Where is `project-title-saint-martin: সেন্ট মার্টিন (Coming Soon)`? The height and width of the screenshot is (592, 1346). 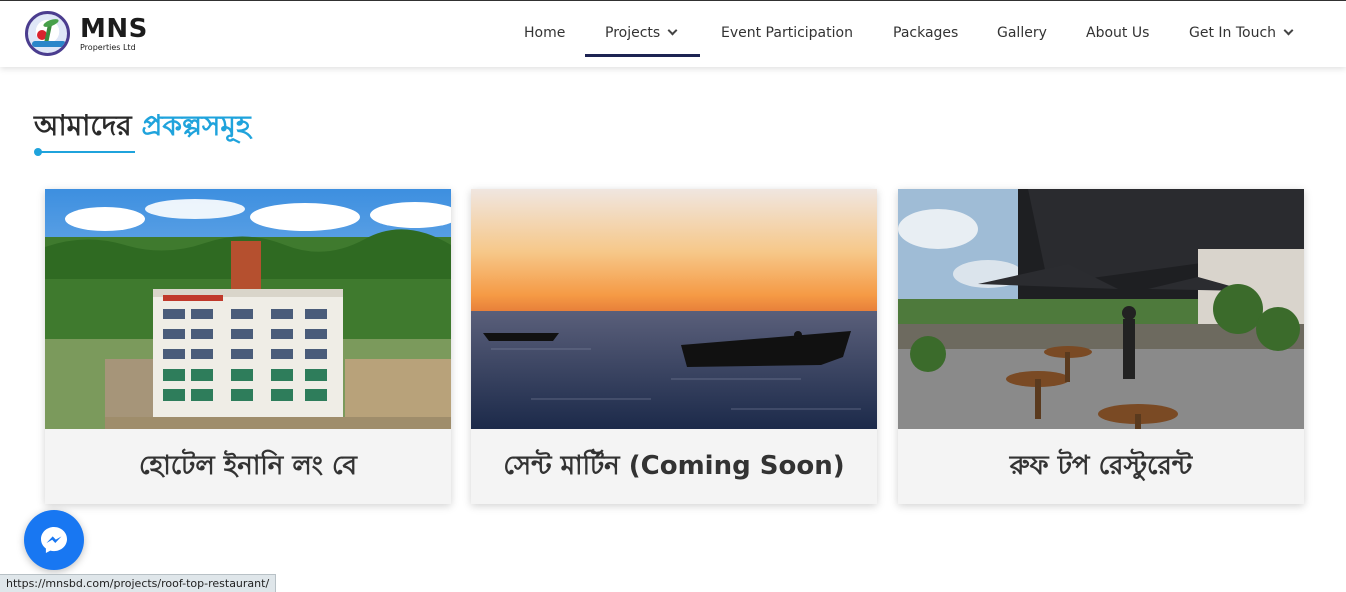 project-title-saint-martin: সেন্ট মার্টিন (Coming Soon) is located at coordinates (674, 466).